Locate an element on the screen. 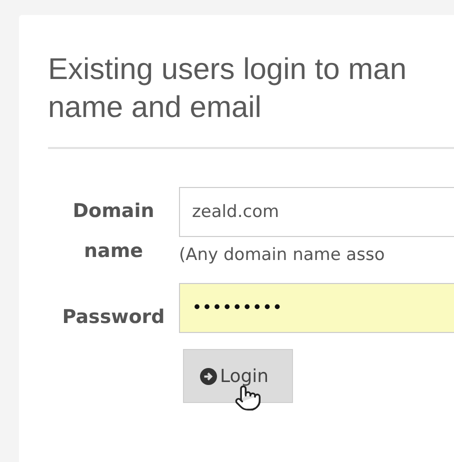 This screenshot has width=454, height=462. hand-cursor-icon is located at coordinates (248, 398).